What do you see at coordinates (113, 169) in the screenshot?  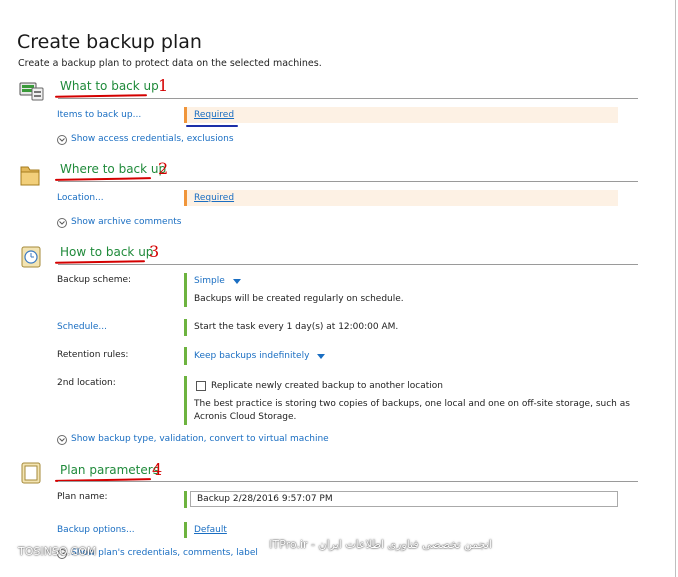 I see `section-title-where: Where to back up` at bounding box center [113, 169].